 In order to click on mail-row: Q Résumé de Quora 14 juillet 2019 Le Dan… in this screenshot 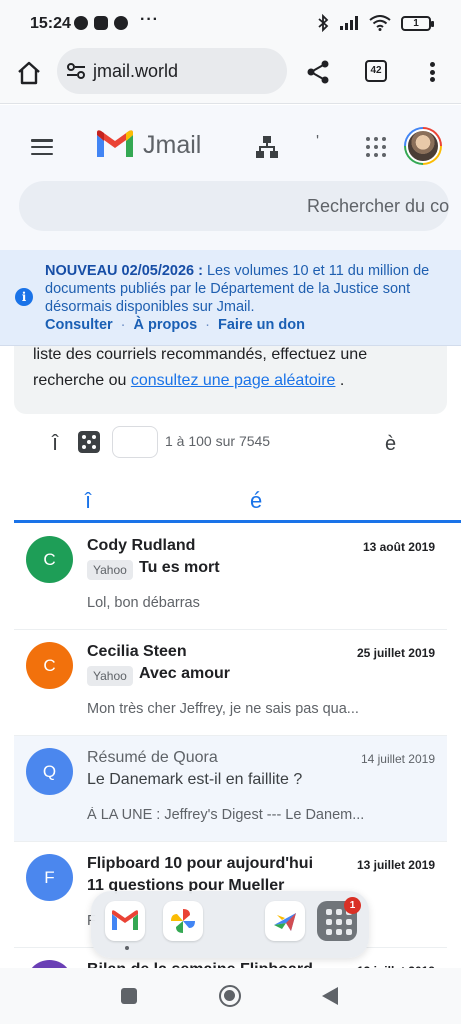, I will do `click(230, 789)`.